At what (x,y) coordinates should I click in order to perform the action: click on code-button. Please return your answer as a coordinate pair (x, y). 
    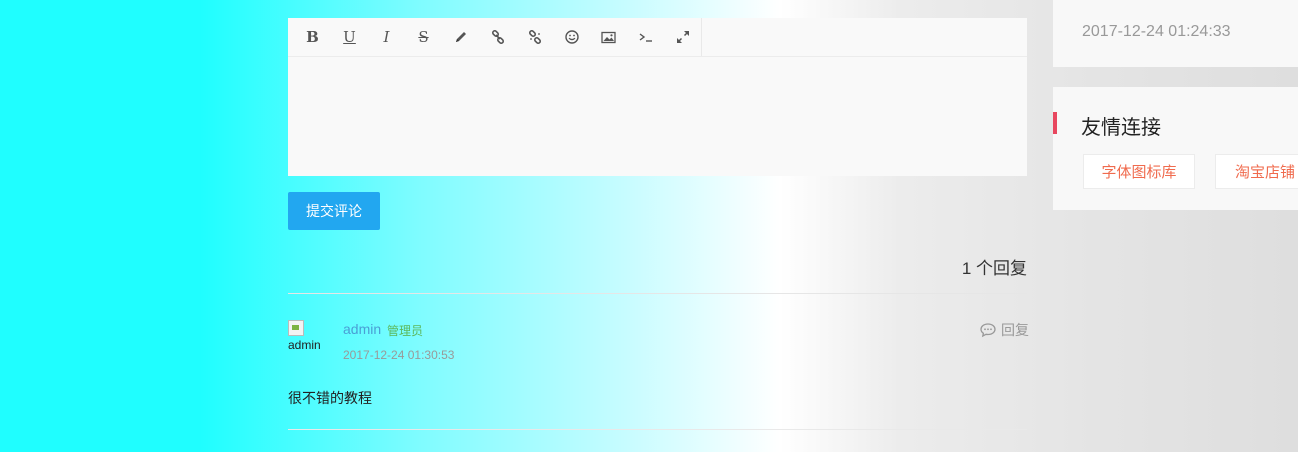
    Looking at the image, I should click on (645, 37).